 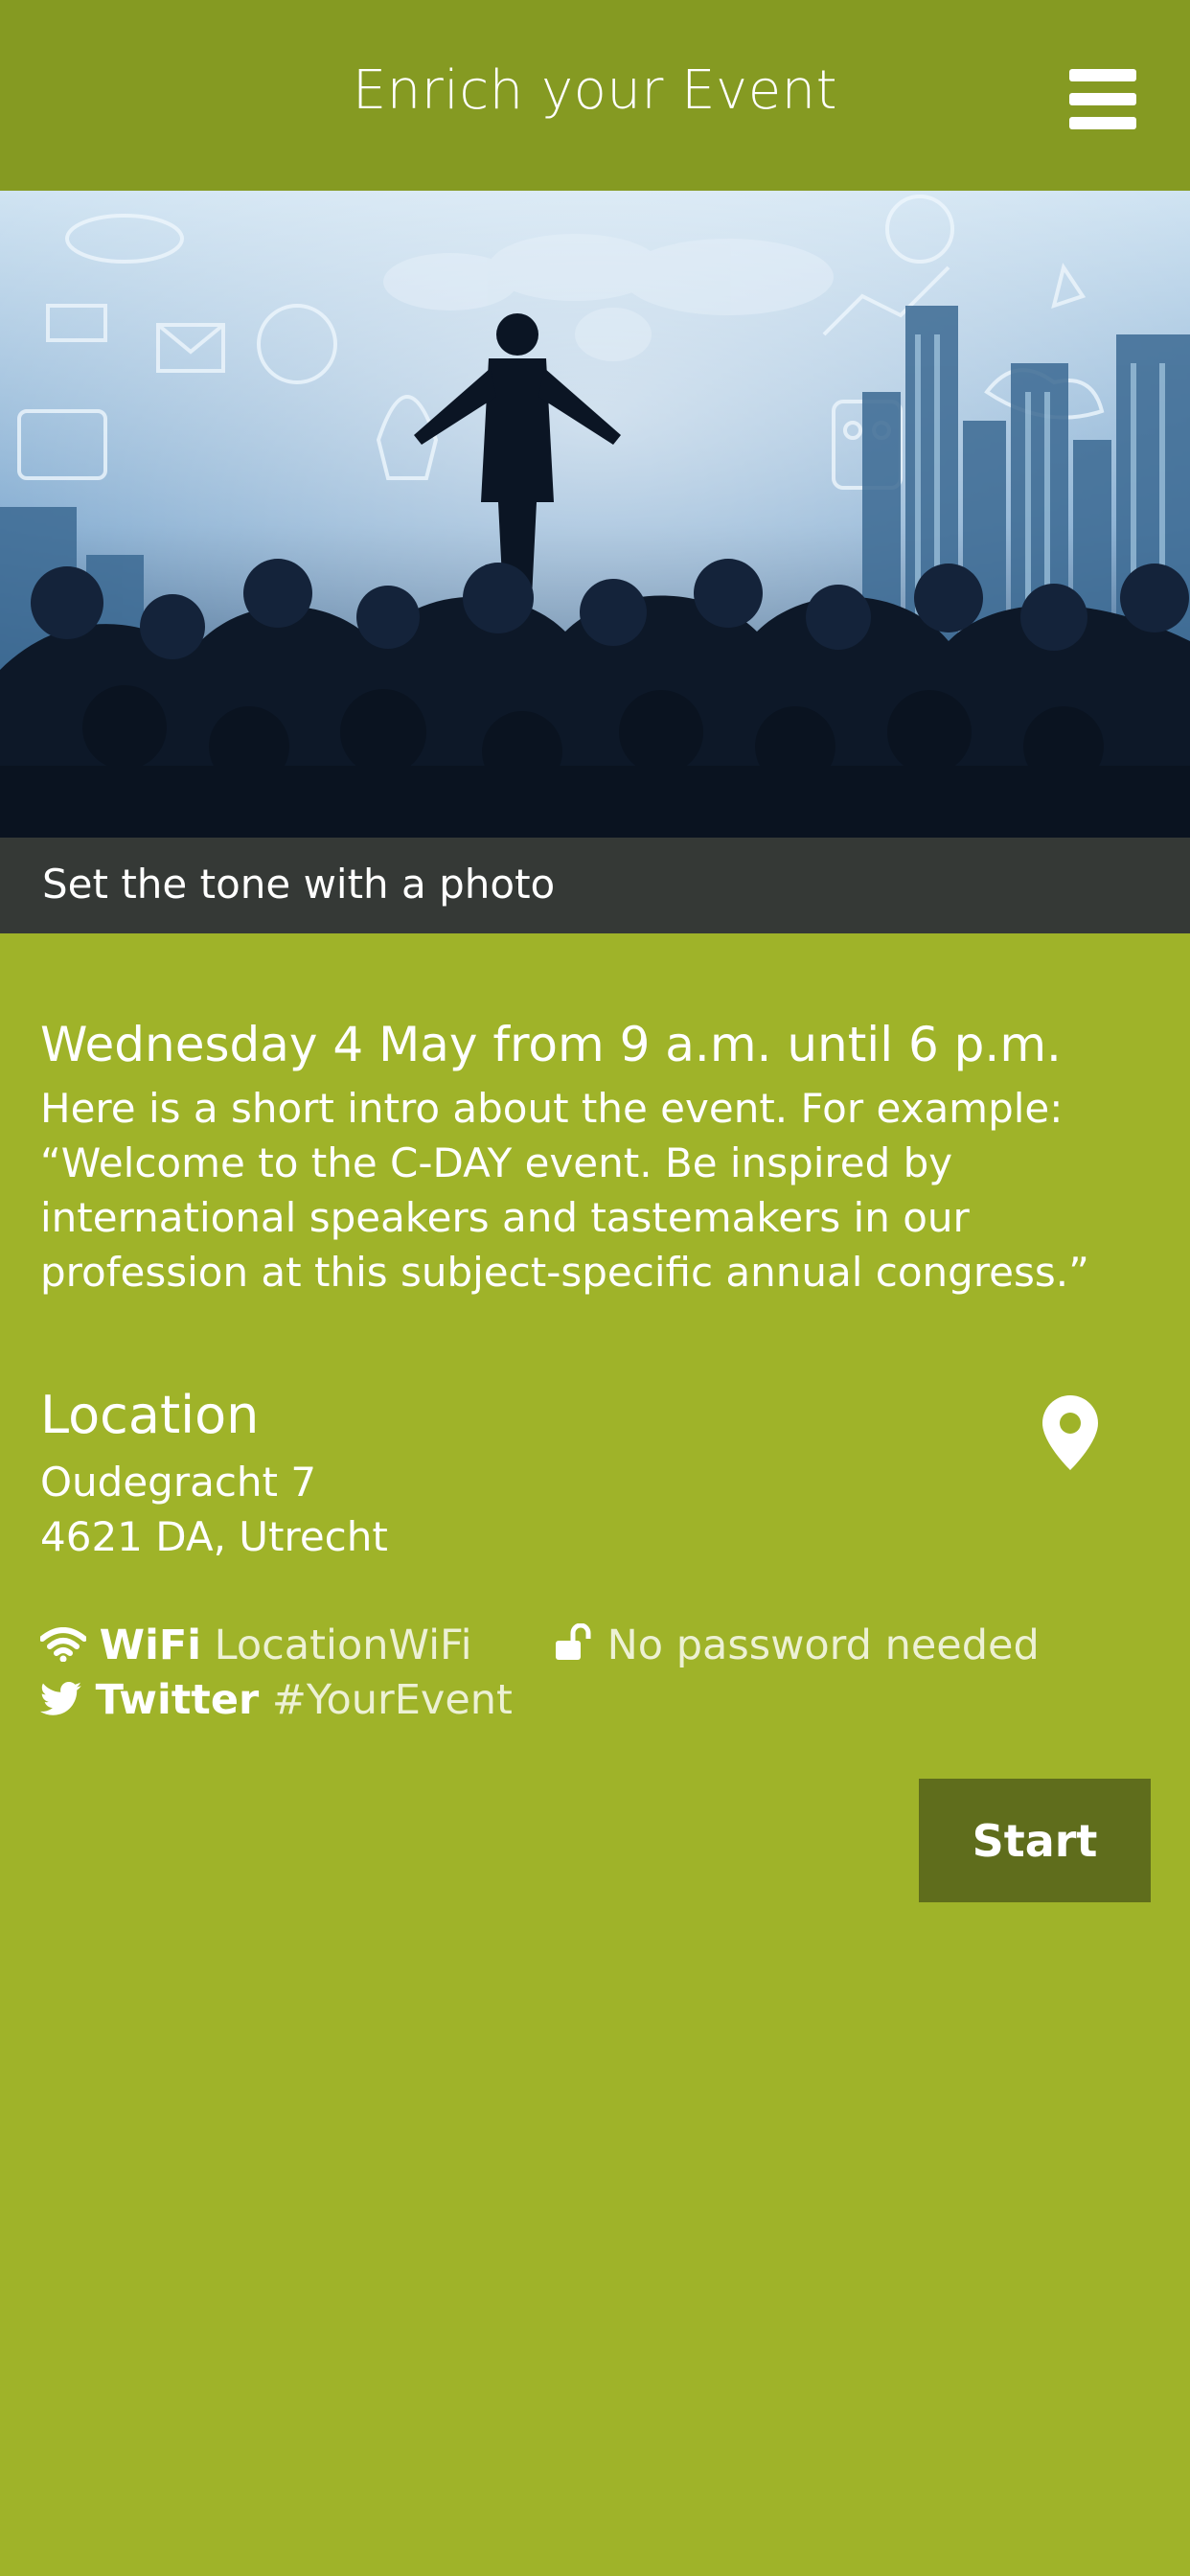 I want to click on unlocked-padlock-icon, so click(x=574, y=1648).